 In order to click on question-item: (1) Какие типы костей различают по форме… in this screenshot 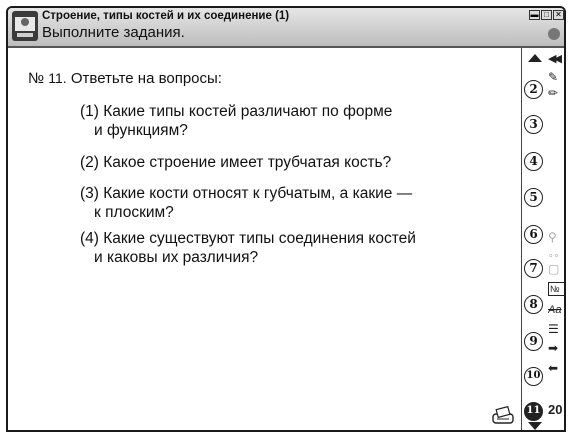, I will do `click(236, 121)`.